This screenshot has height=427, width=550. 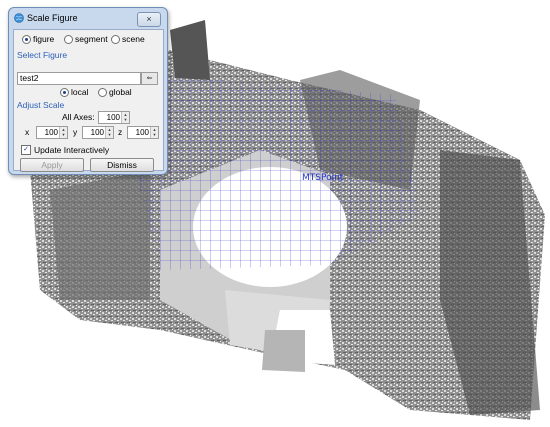 I want to click on y-scale-spinner: 100 ▲ ▼, so click(x=98, y=132).